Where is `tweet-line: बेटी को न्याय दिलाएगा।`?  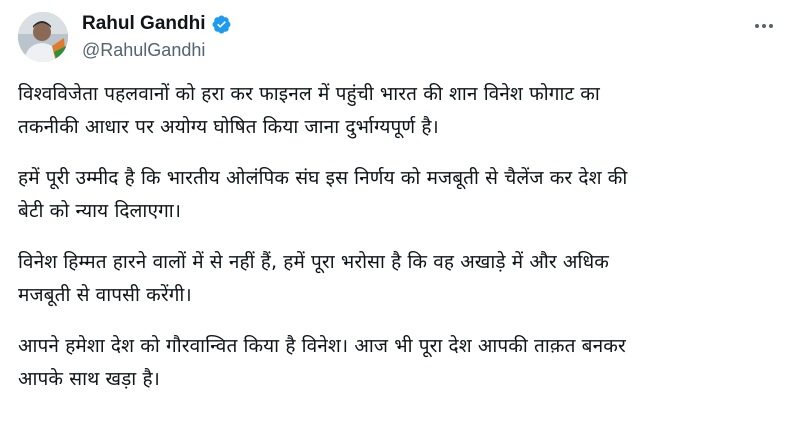
tweet-line: बेटी को न्याय दिलाएगा। is located at coordinates (100, 211).